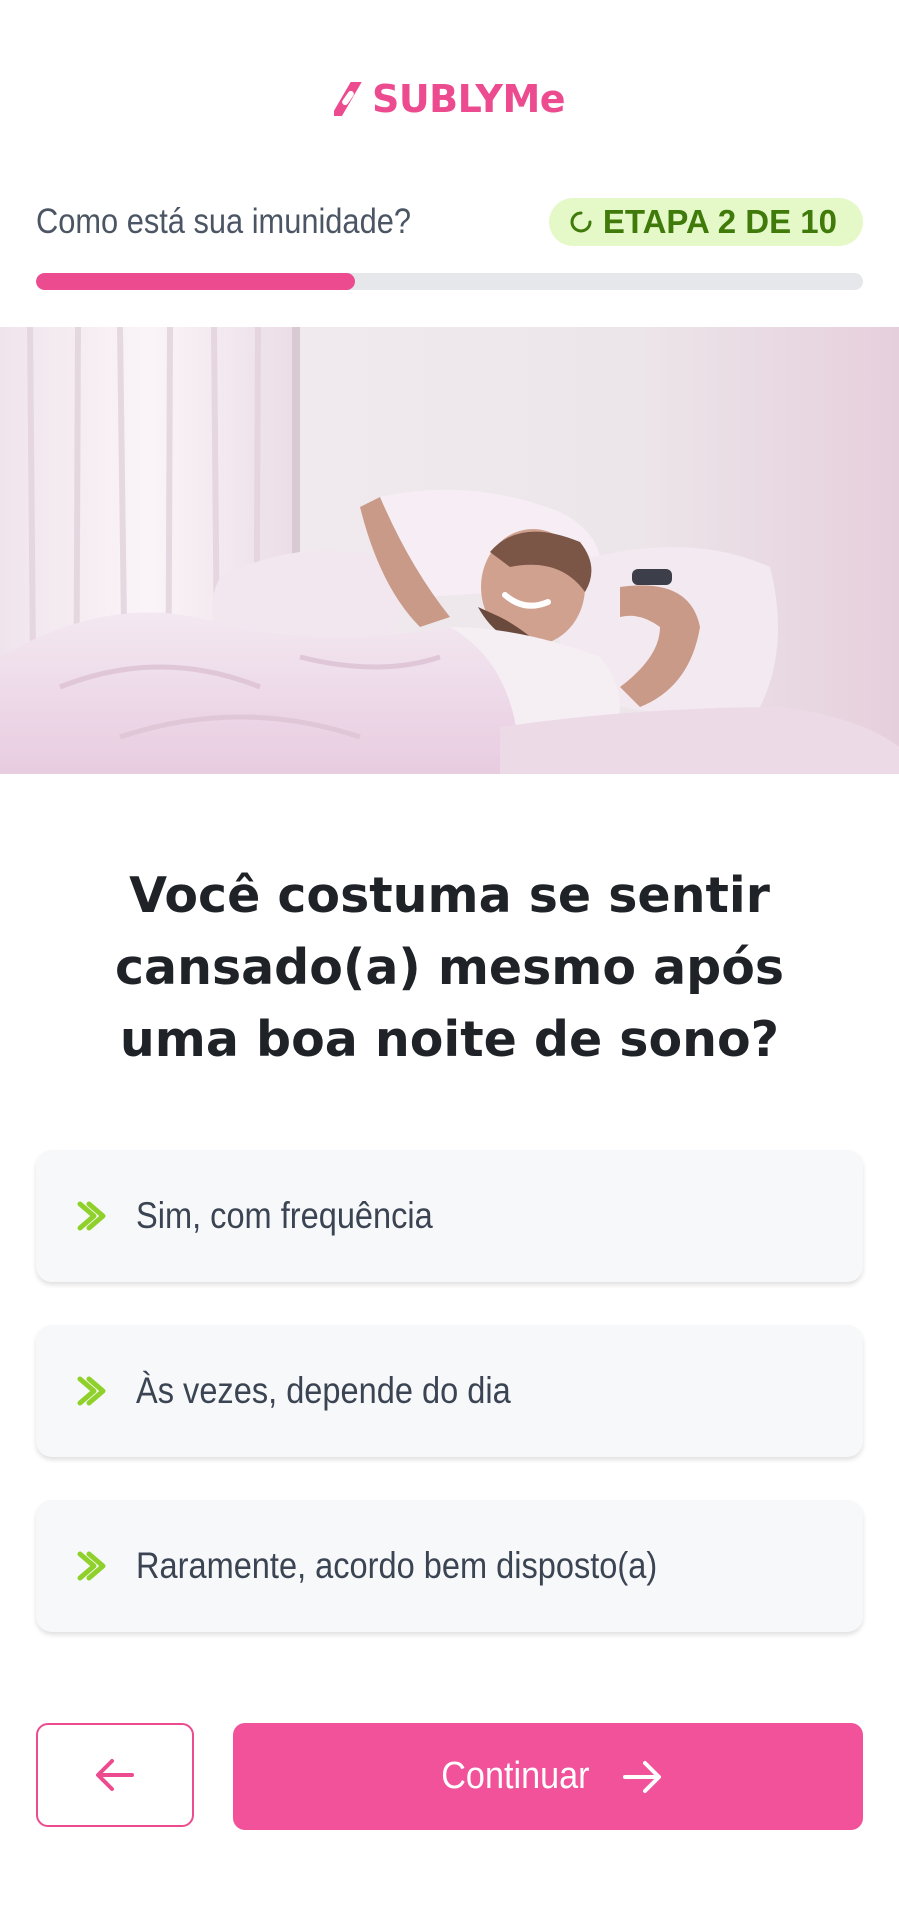  I want to click on option-sometimes: Às vezes, depende do dia, so click(449, 1391).